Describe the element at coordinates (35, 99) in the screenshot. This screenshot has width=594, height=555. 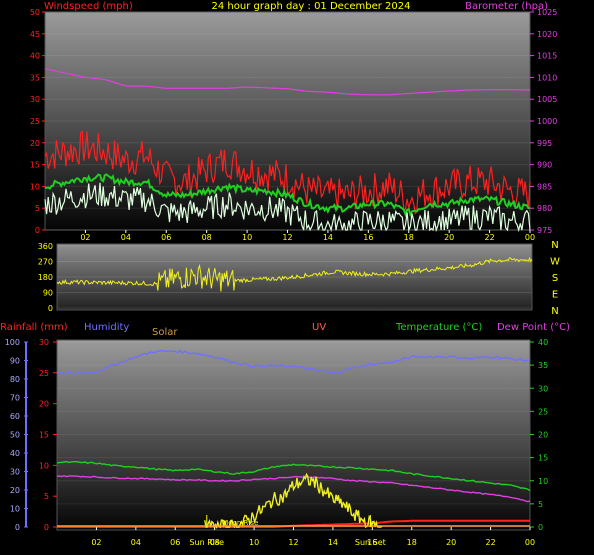
I see `windspeed-tick-label: 30` at that location.